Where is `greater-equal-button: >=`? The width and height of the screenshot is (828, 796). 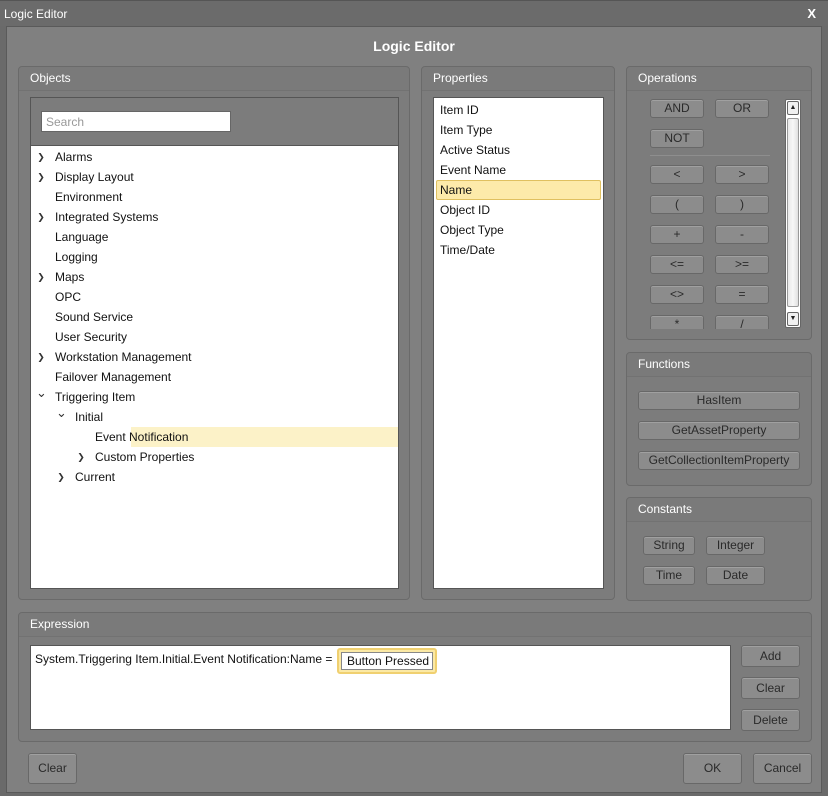 greater-equal-button: >= is located at coordinates (742, 264).